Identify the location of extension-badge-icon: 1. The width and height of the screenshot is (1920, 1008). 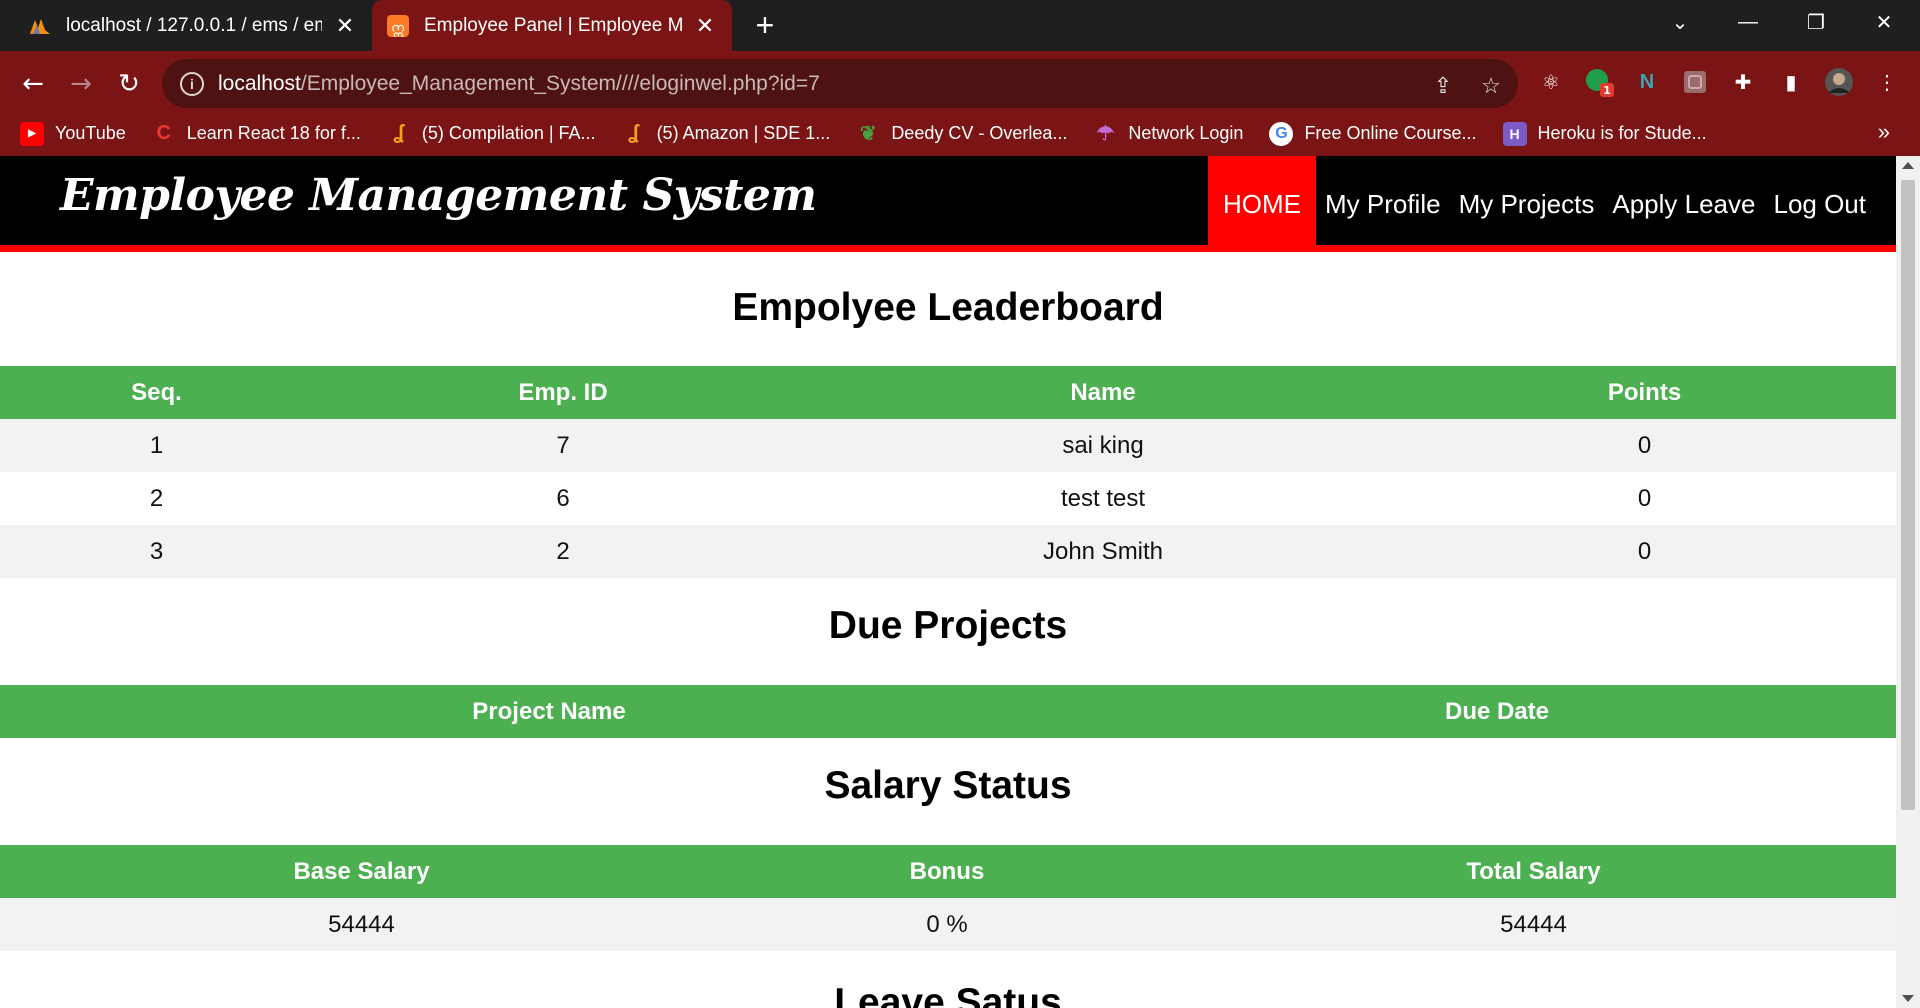
(1599, 82).